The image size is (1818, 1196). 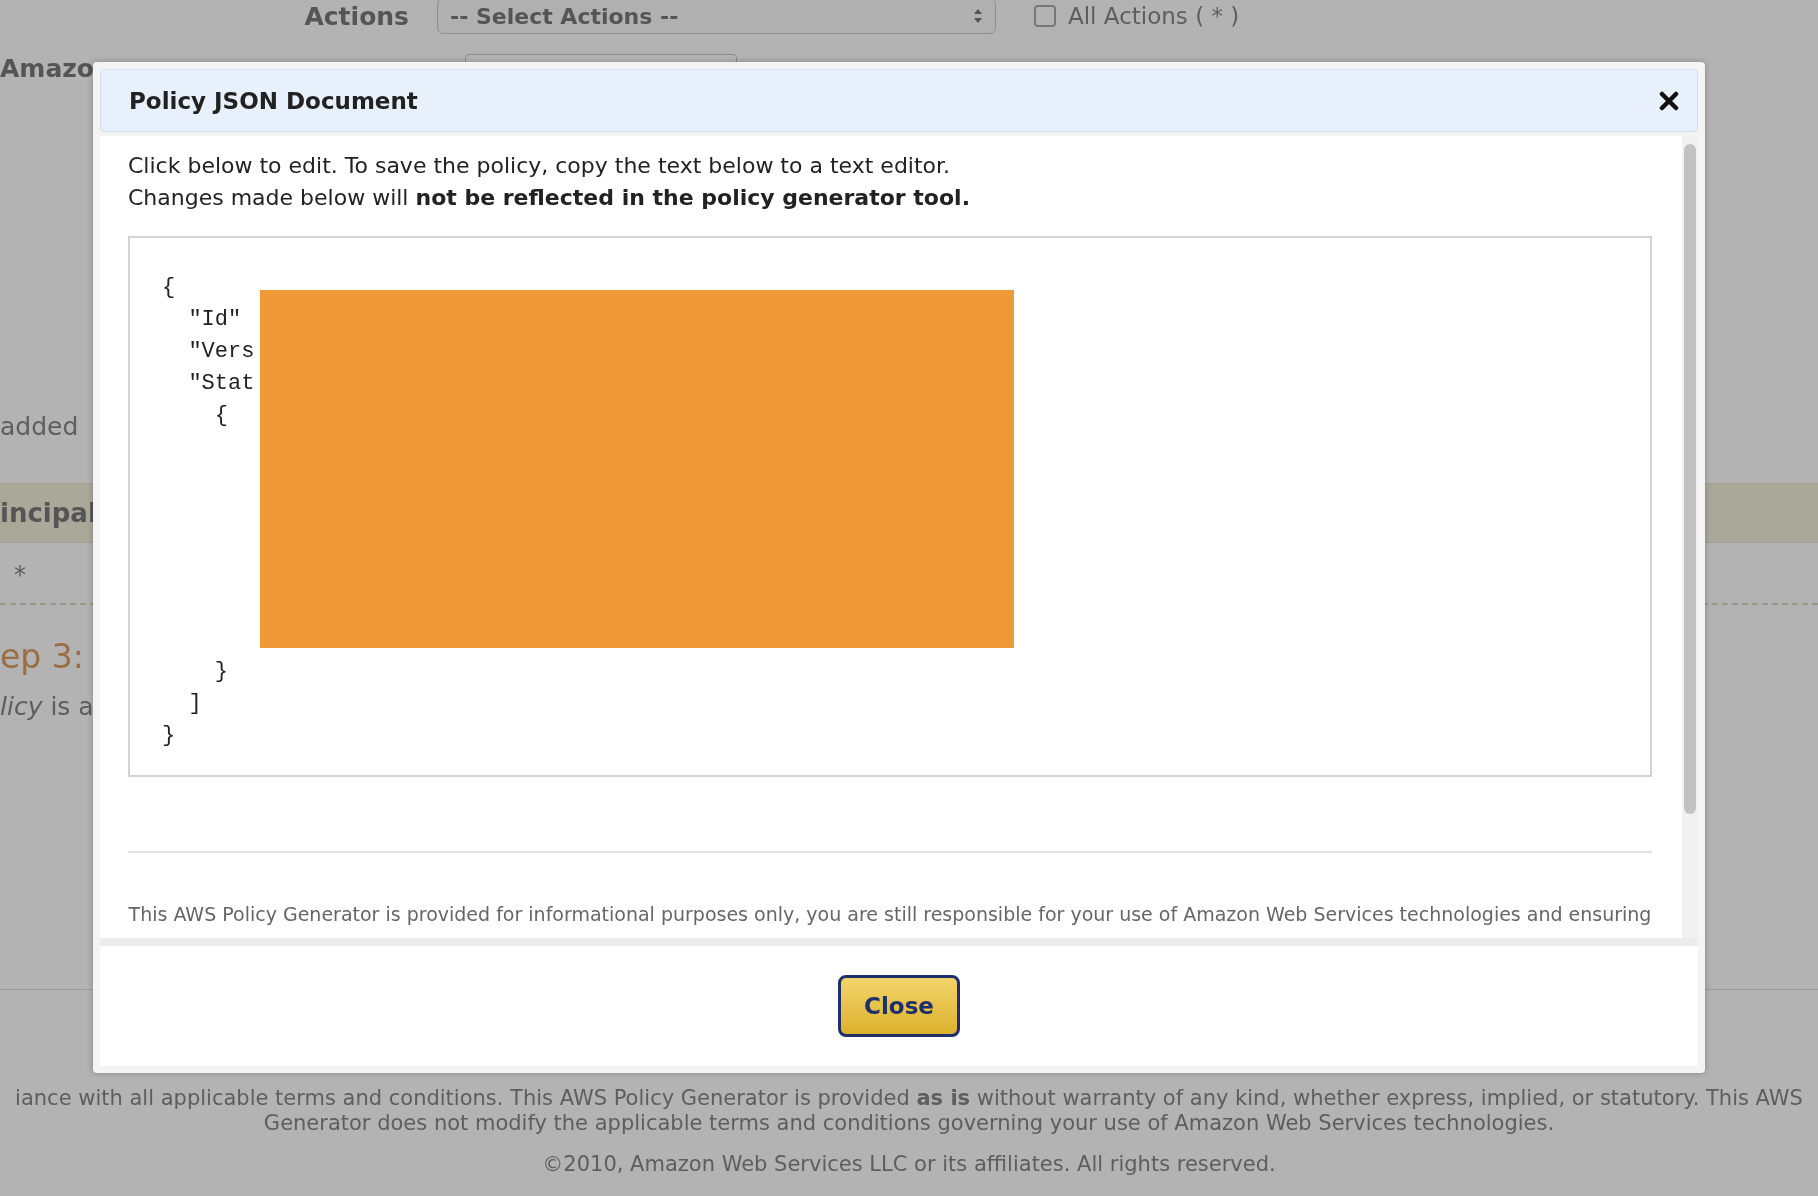 I want to click on modal-title: Policy JSON Document, so click(x=273, y=100).